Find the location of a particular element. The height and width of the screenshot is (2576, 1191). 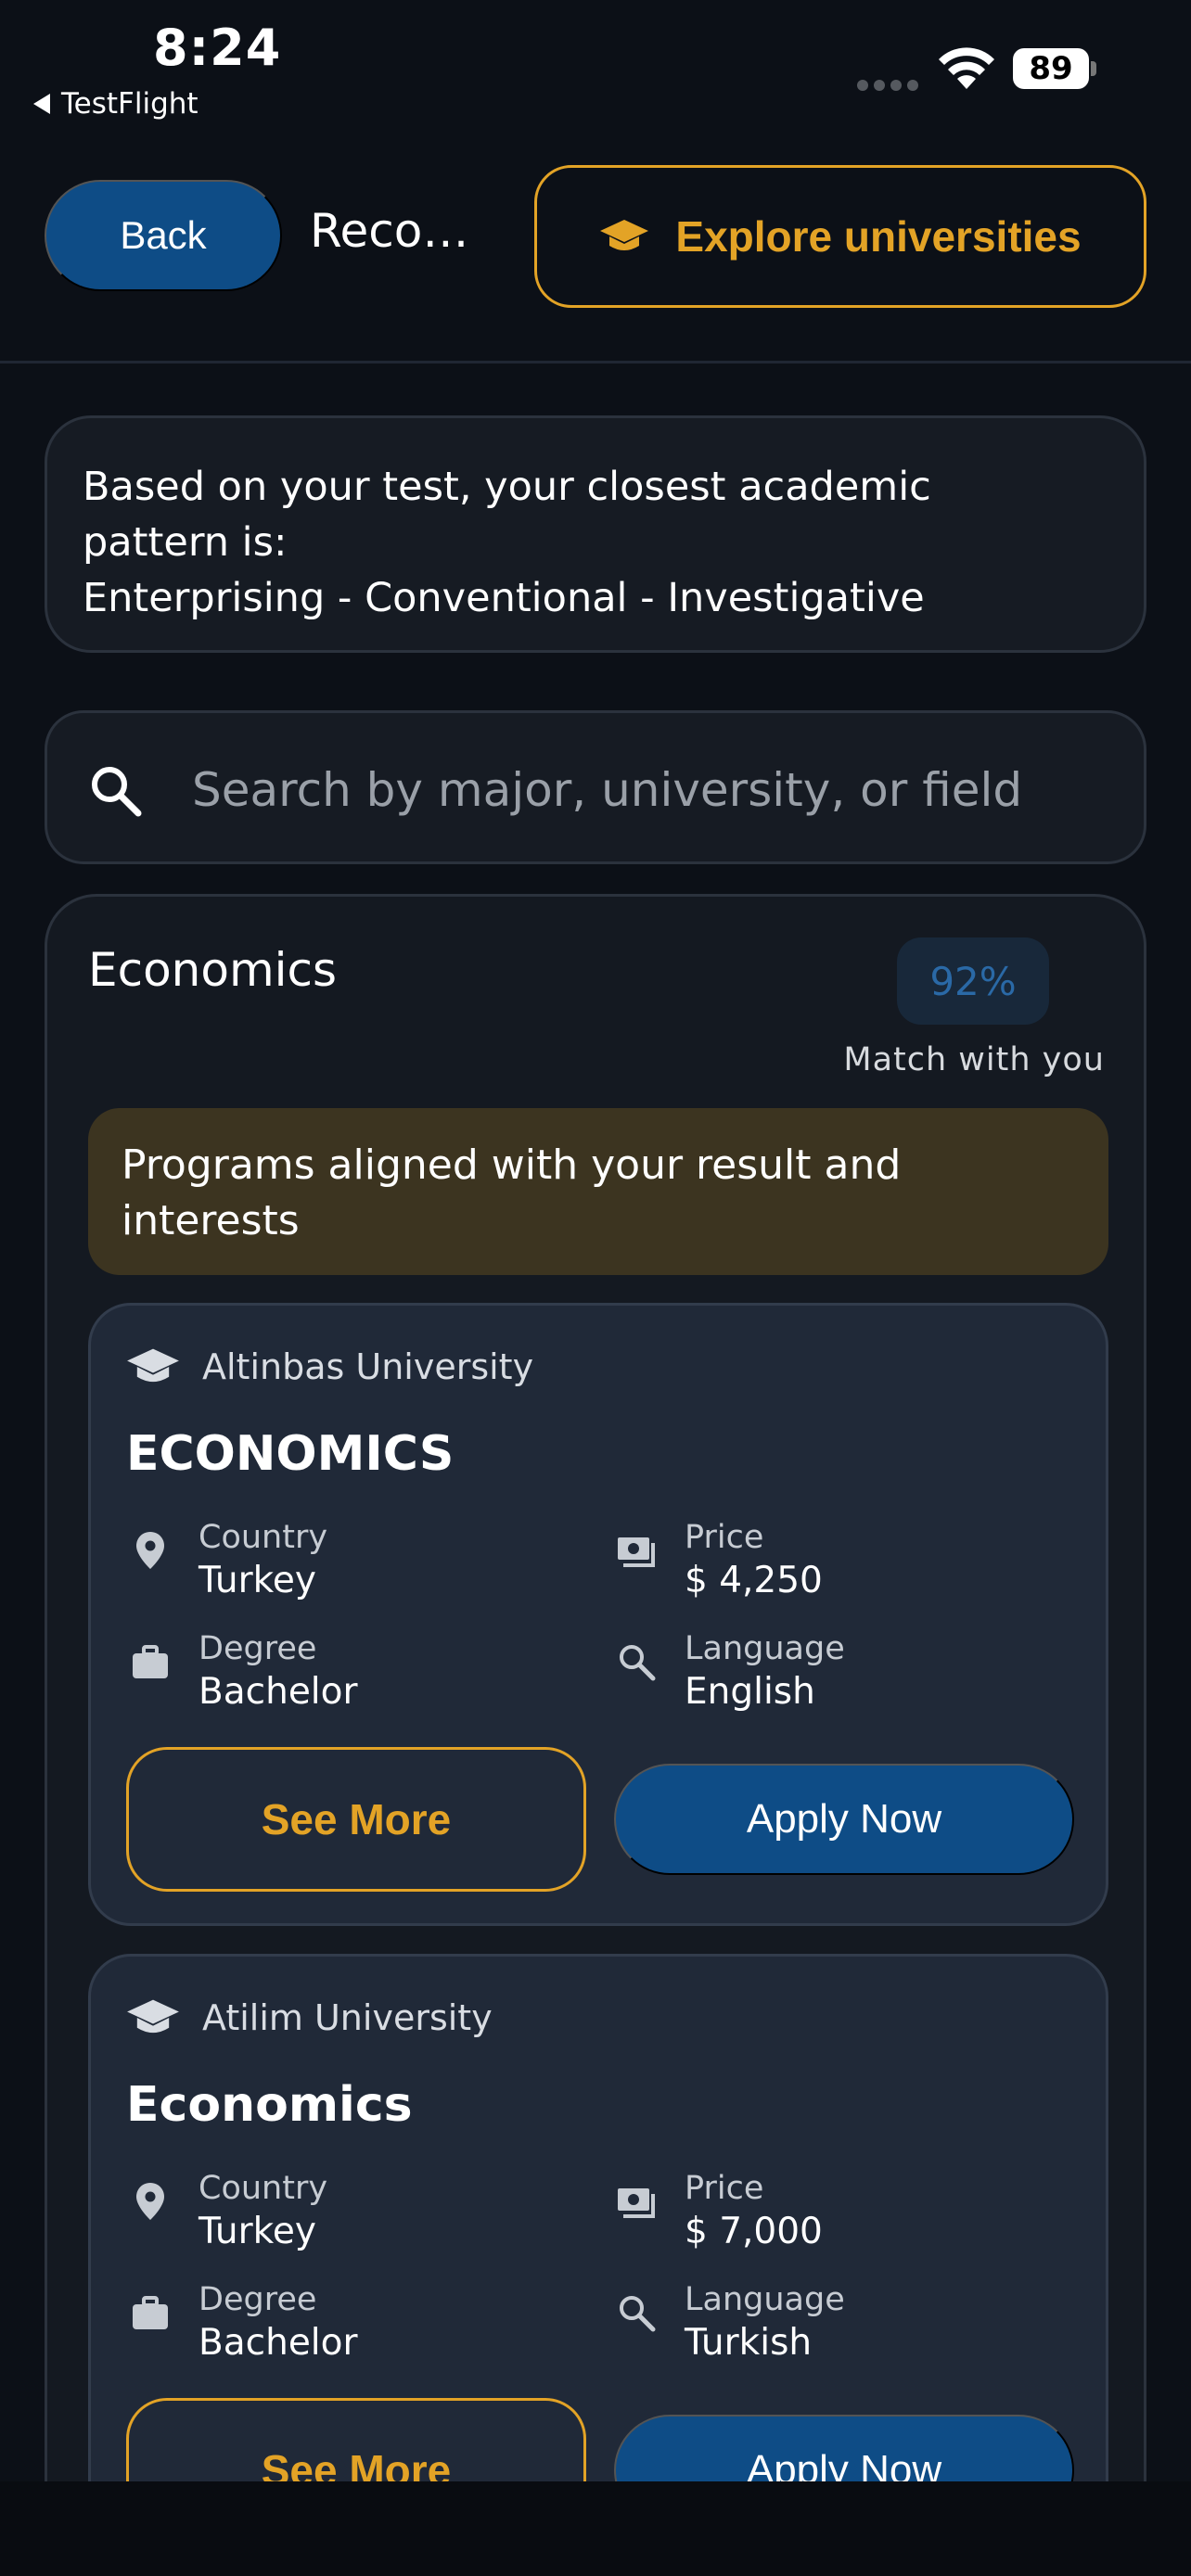

language-info: Language English is located at coordinates (730, 1672).